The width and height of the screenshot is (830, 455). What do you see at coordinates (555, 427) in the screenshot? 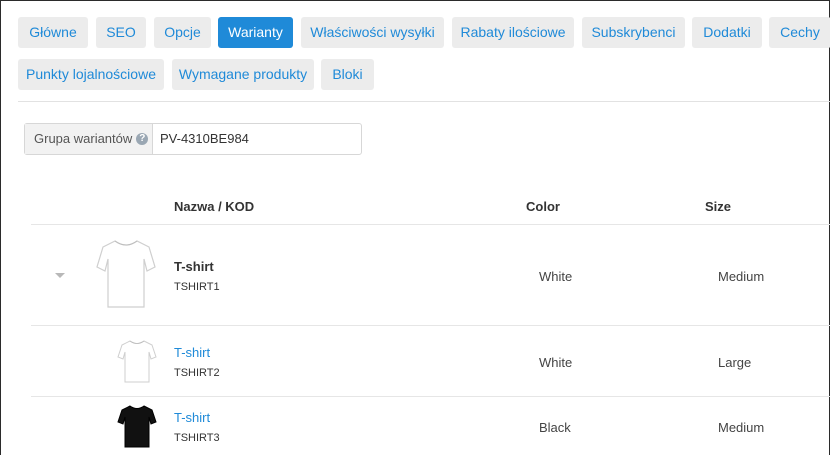
I see `product-color: Black` at bounding box center [555, 427].